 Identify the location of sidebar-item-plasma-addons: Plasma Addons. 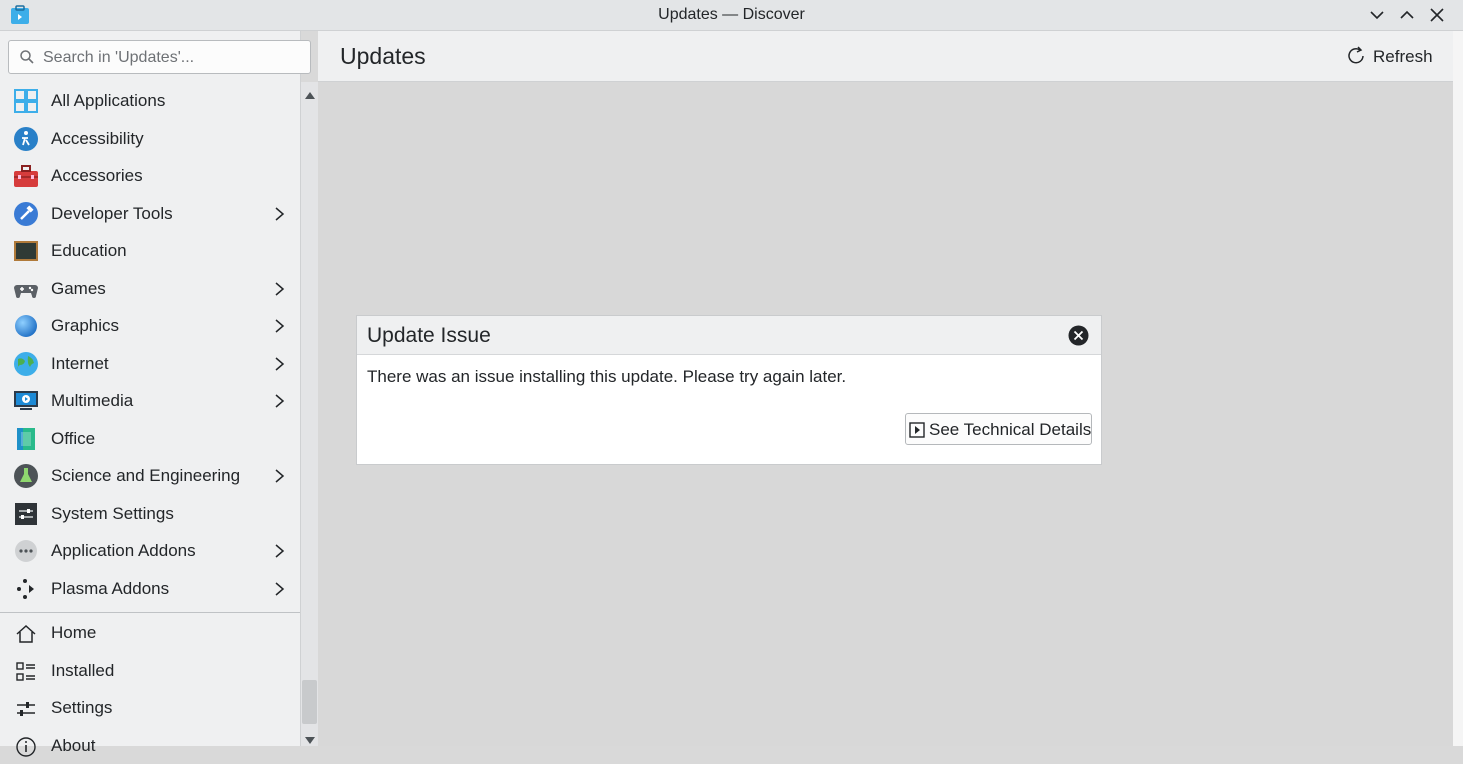
(150, 589).